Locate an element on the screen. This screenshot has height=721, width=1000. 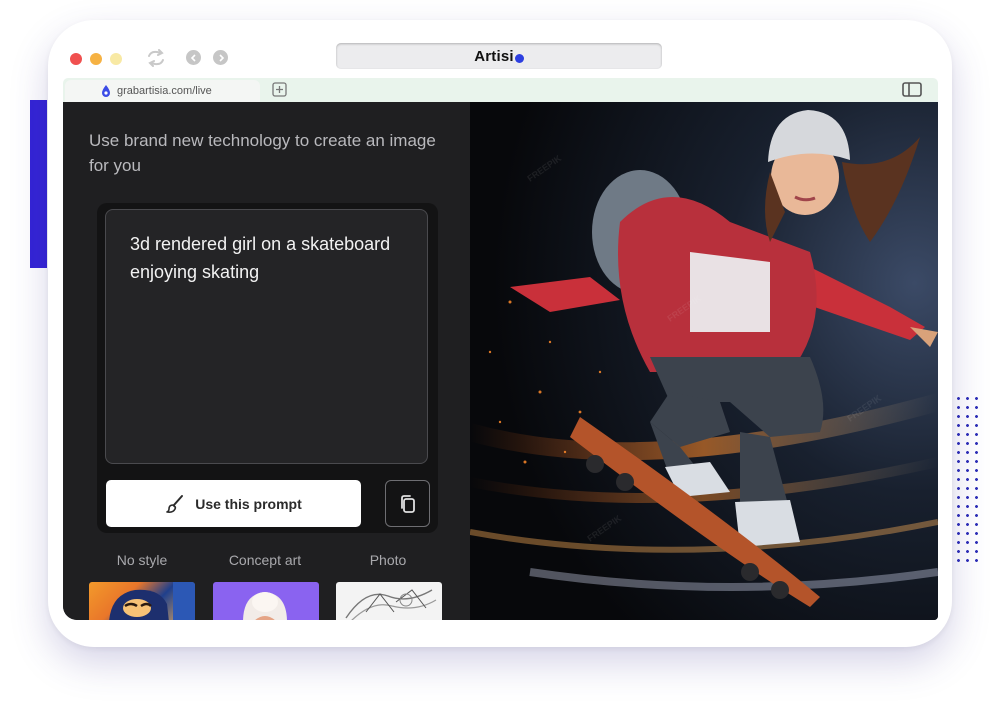
brand-drop-icon is located at coordinates (519, 58).